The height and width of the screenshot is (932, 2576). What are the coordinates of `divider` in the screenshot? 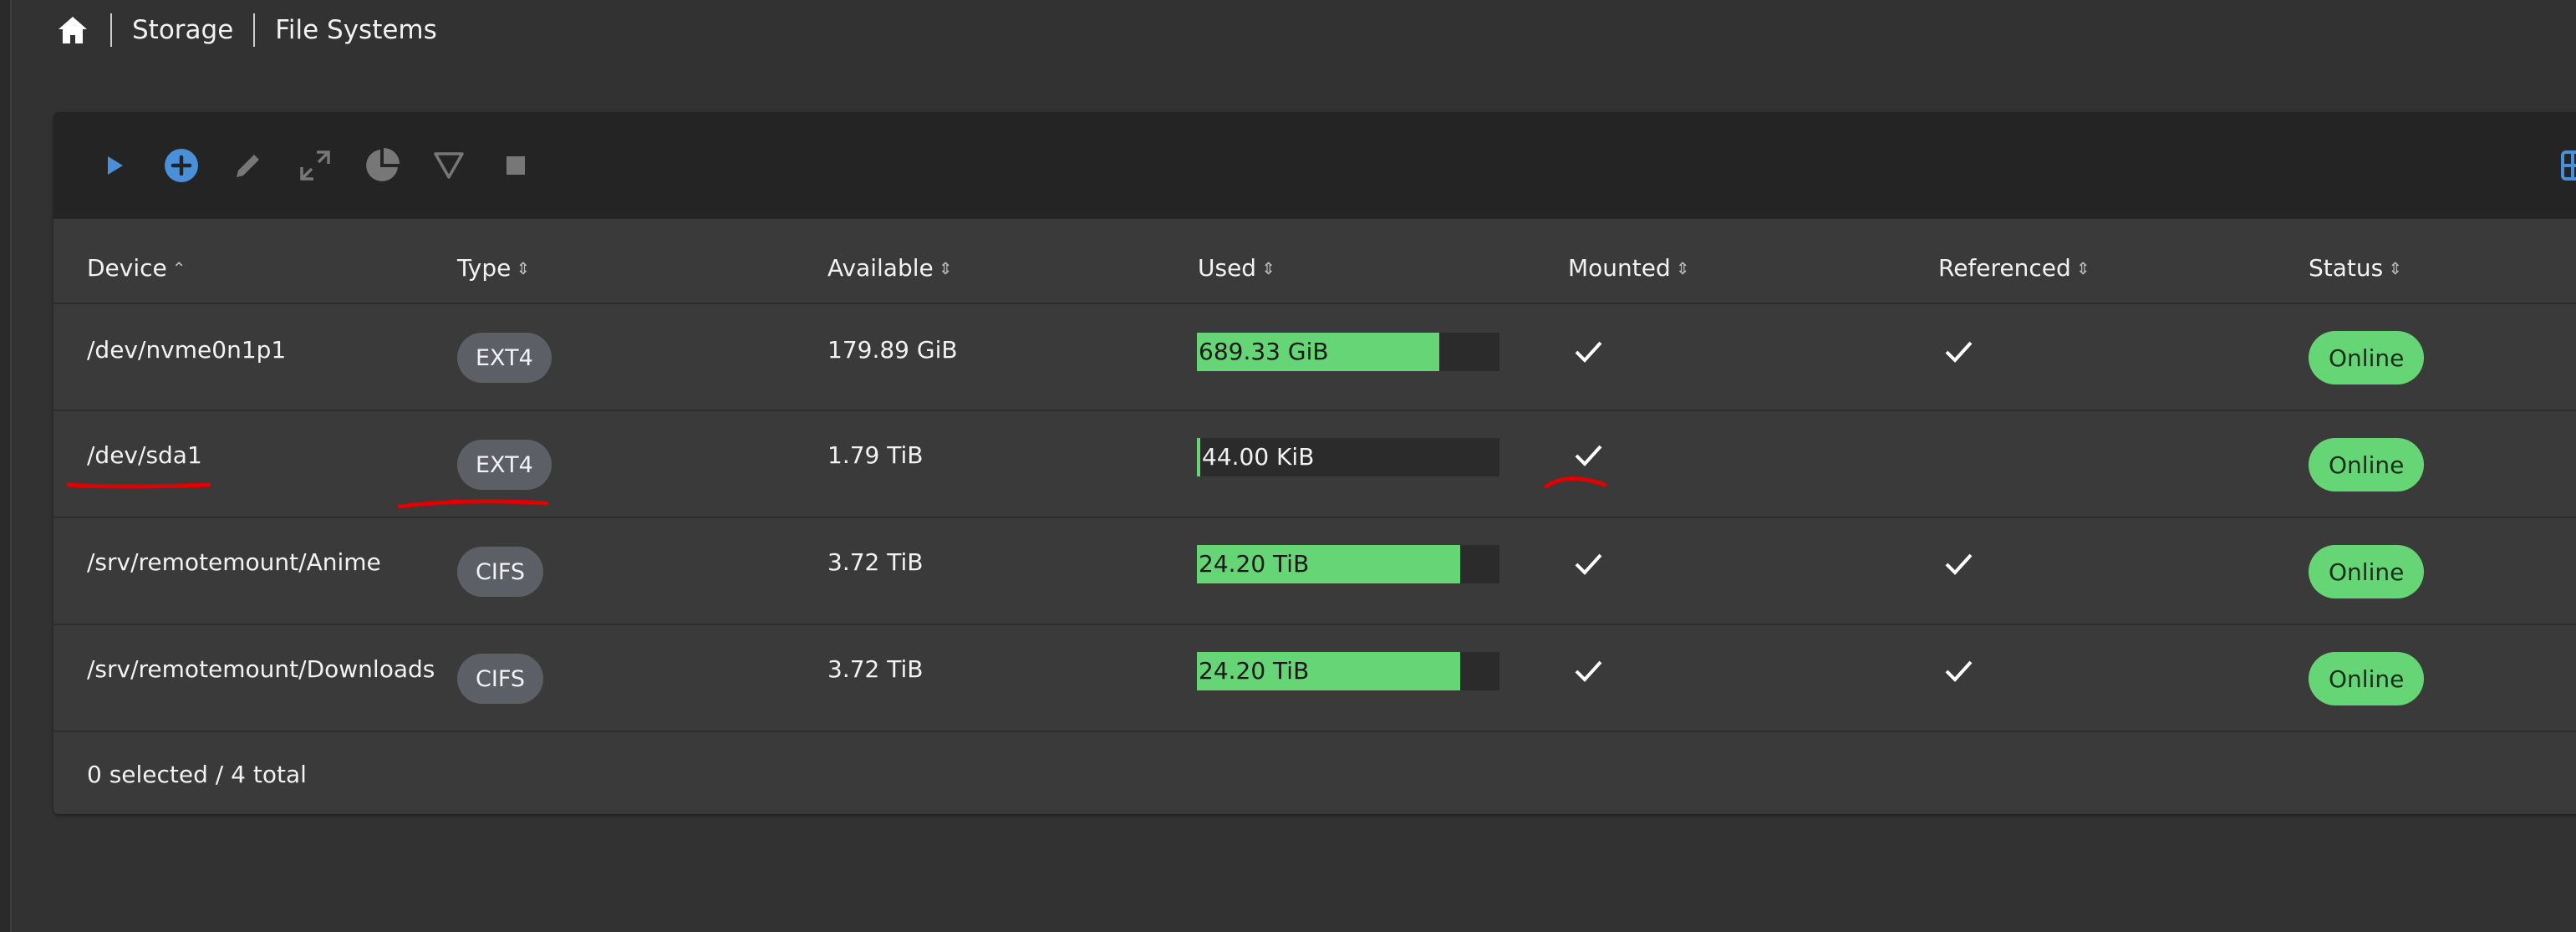 It's located at (1314, 731).